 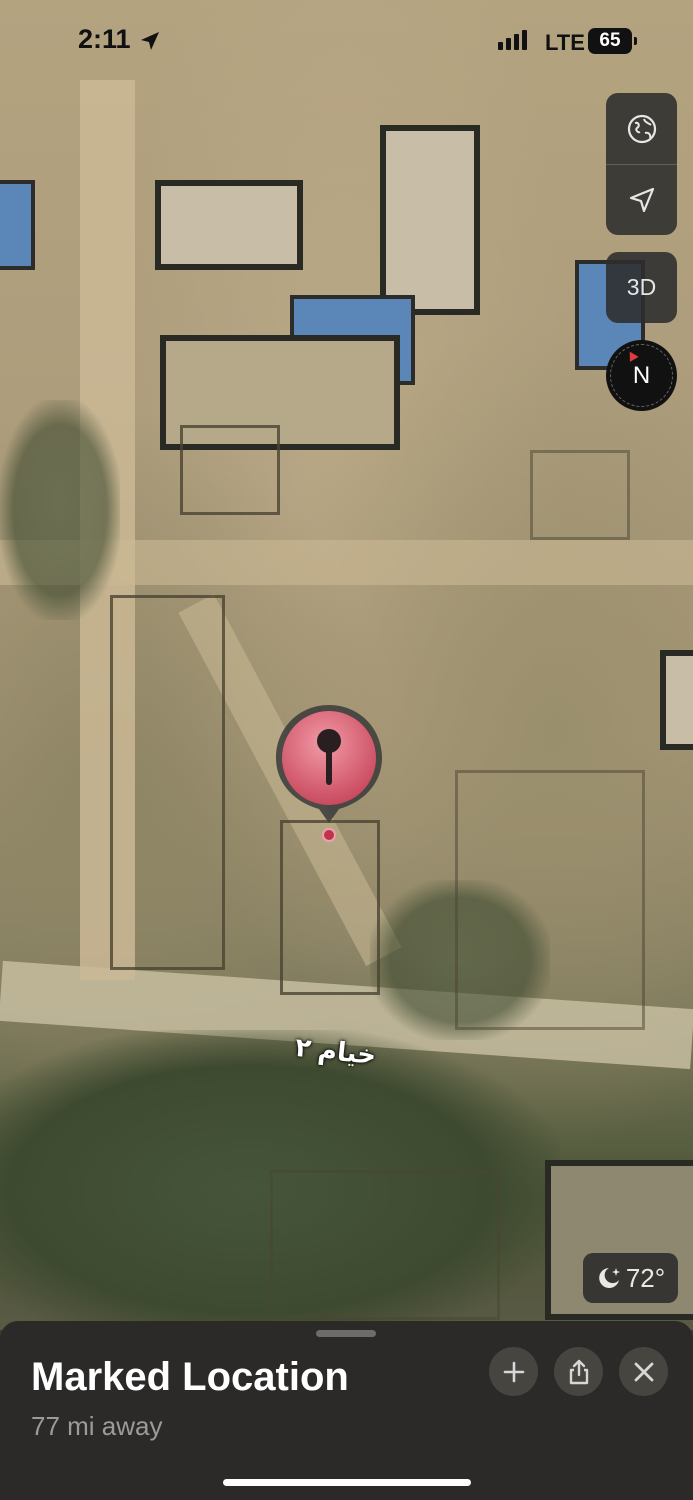 I want to click on network-type: LTE, so click(x=565, y=42).